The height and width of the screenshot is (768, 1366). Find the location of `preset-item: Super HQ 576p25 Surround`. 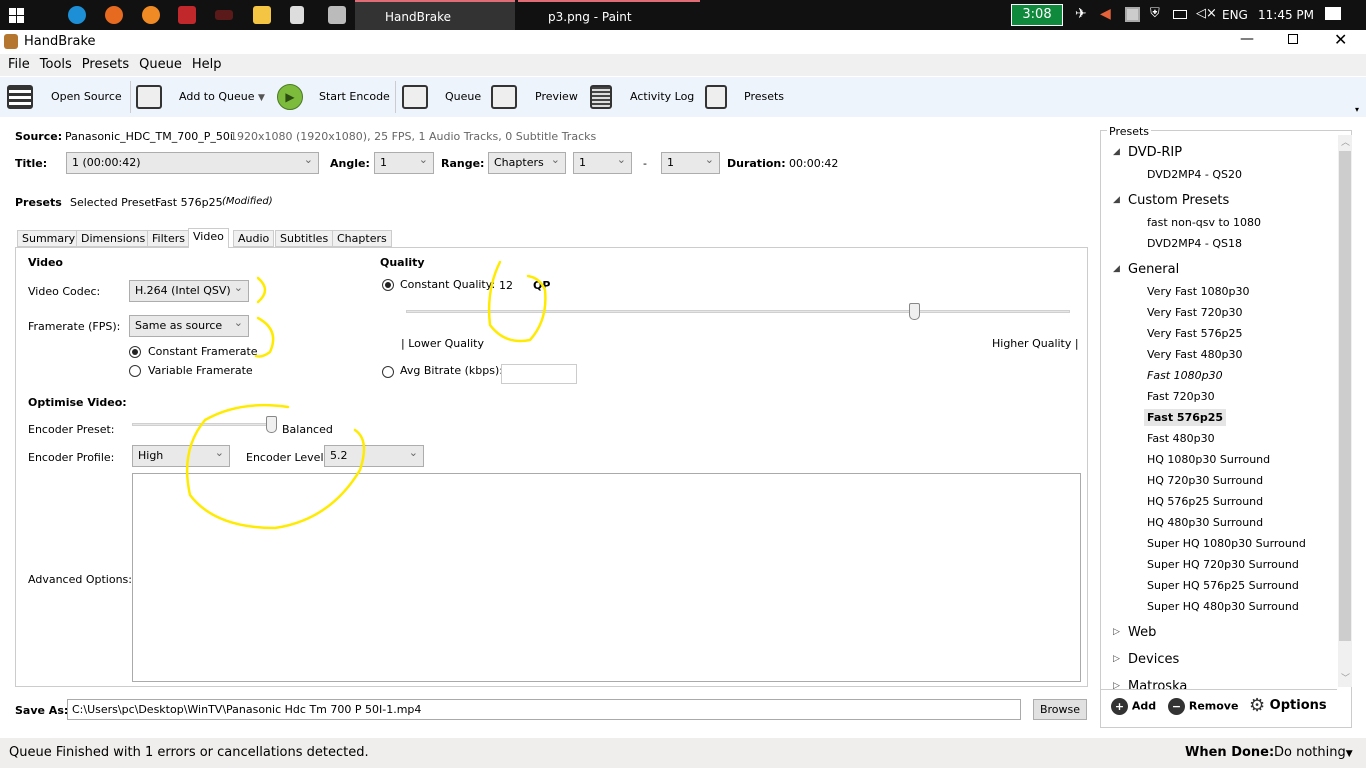

preset-item: Super HQ 576p25 Surround is located at coordinates (1223, 585).